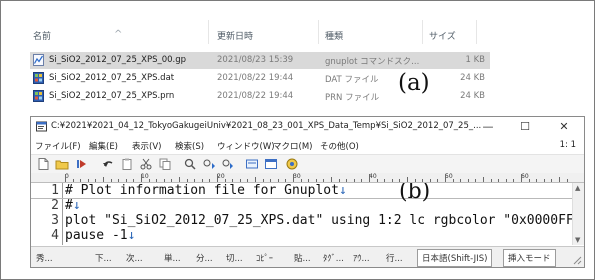 Image resolution: width=595 pixels, height=280 pixels. I want to click on zoom-indicator: 1, so click(567, 145).